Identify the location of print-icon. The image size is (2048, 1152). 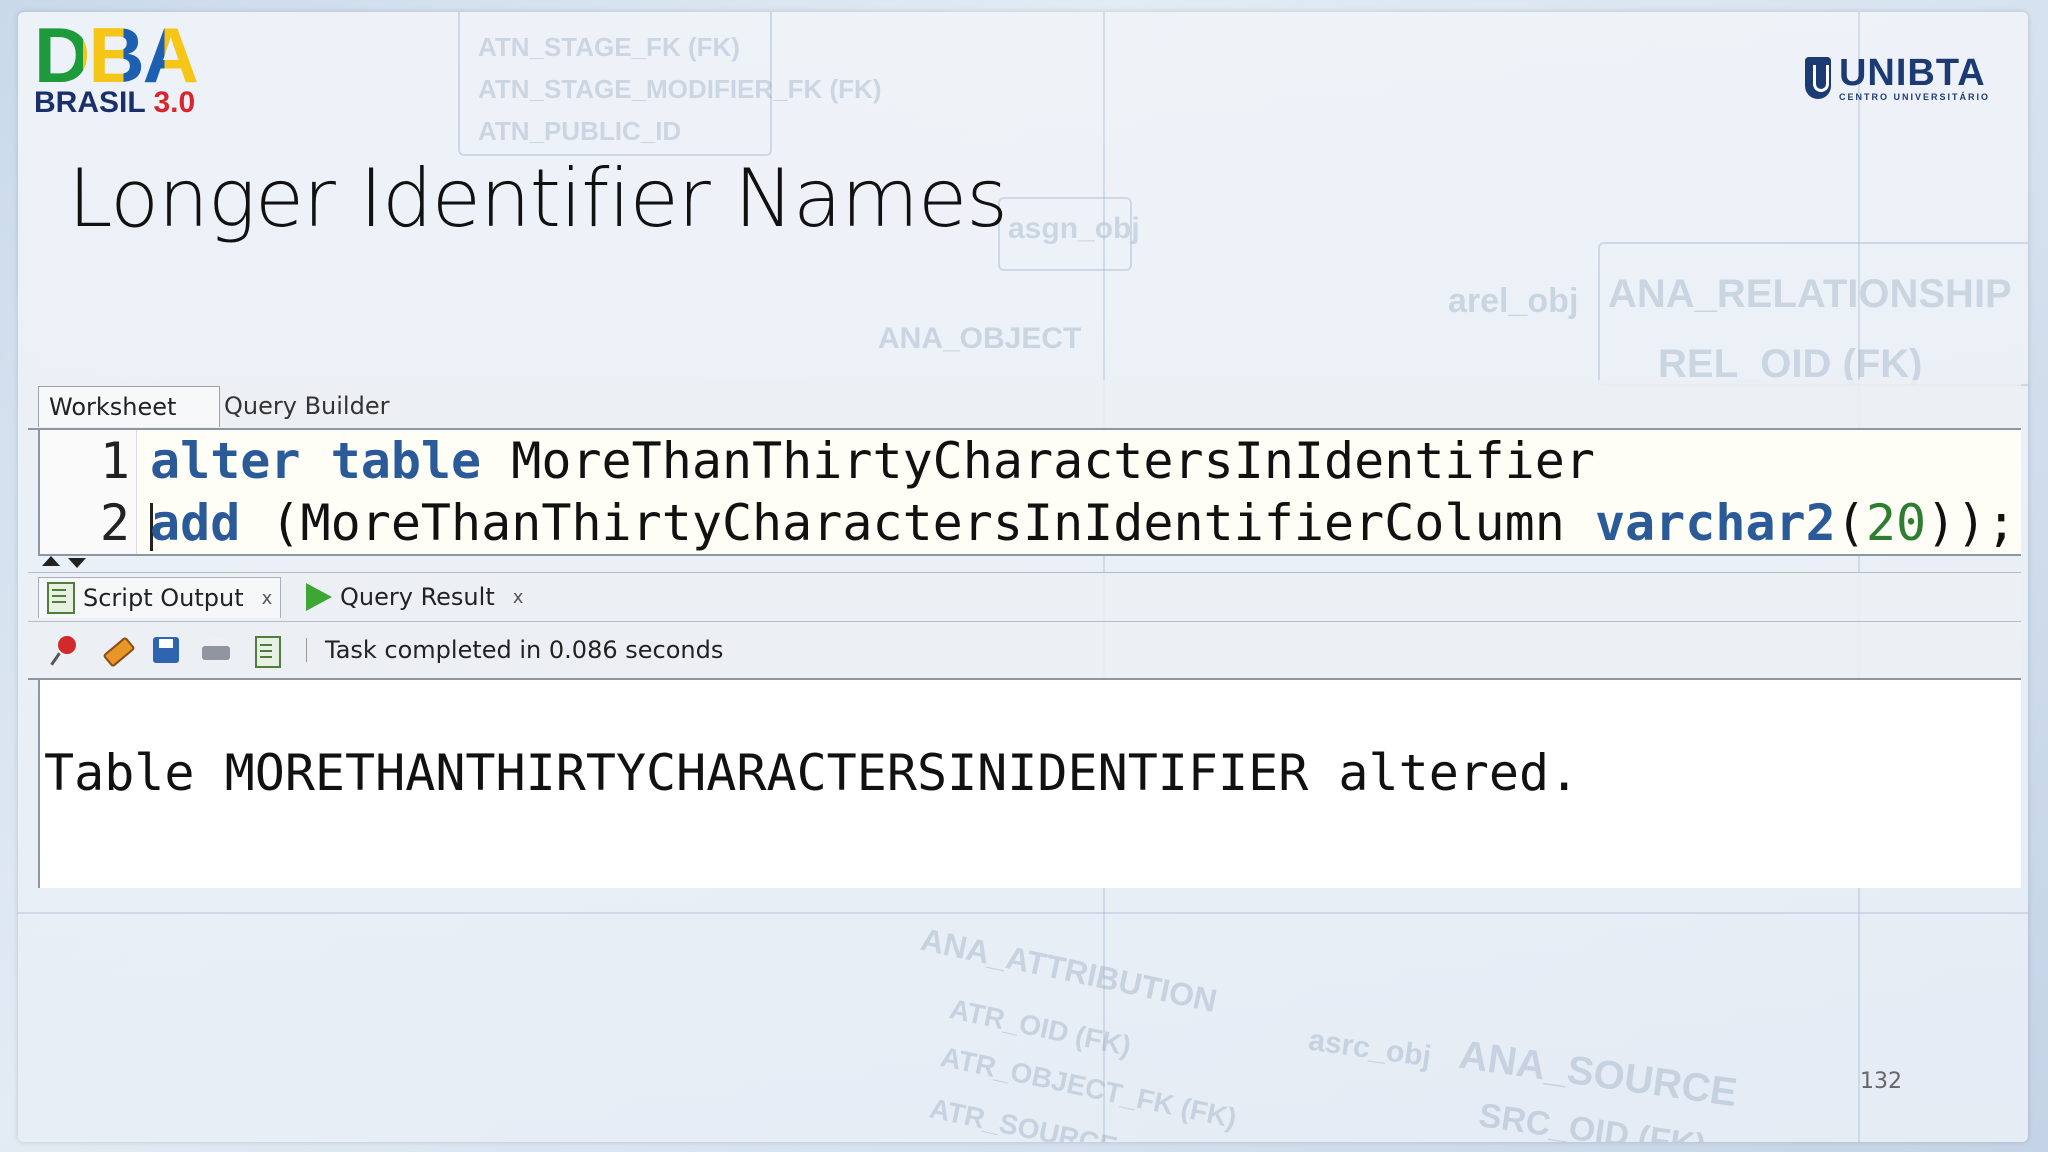
(216, 650).